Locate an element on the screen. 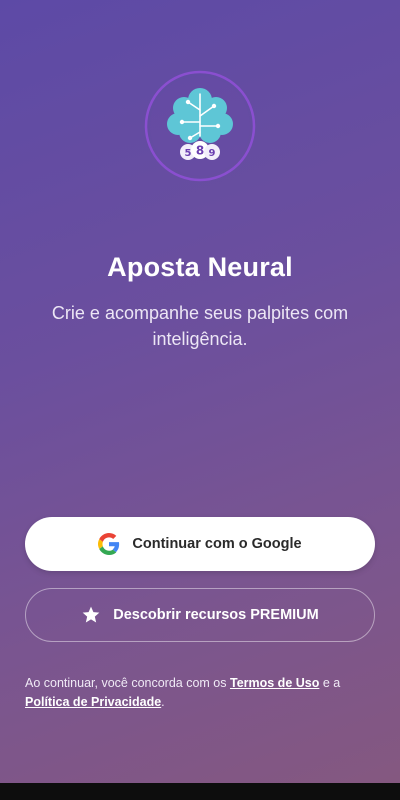 The height and width of the screenshot is (800, 400). app-title: Aposta Neural is located at coordinates (200, 267).